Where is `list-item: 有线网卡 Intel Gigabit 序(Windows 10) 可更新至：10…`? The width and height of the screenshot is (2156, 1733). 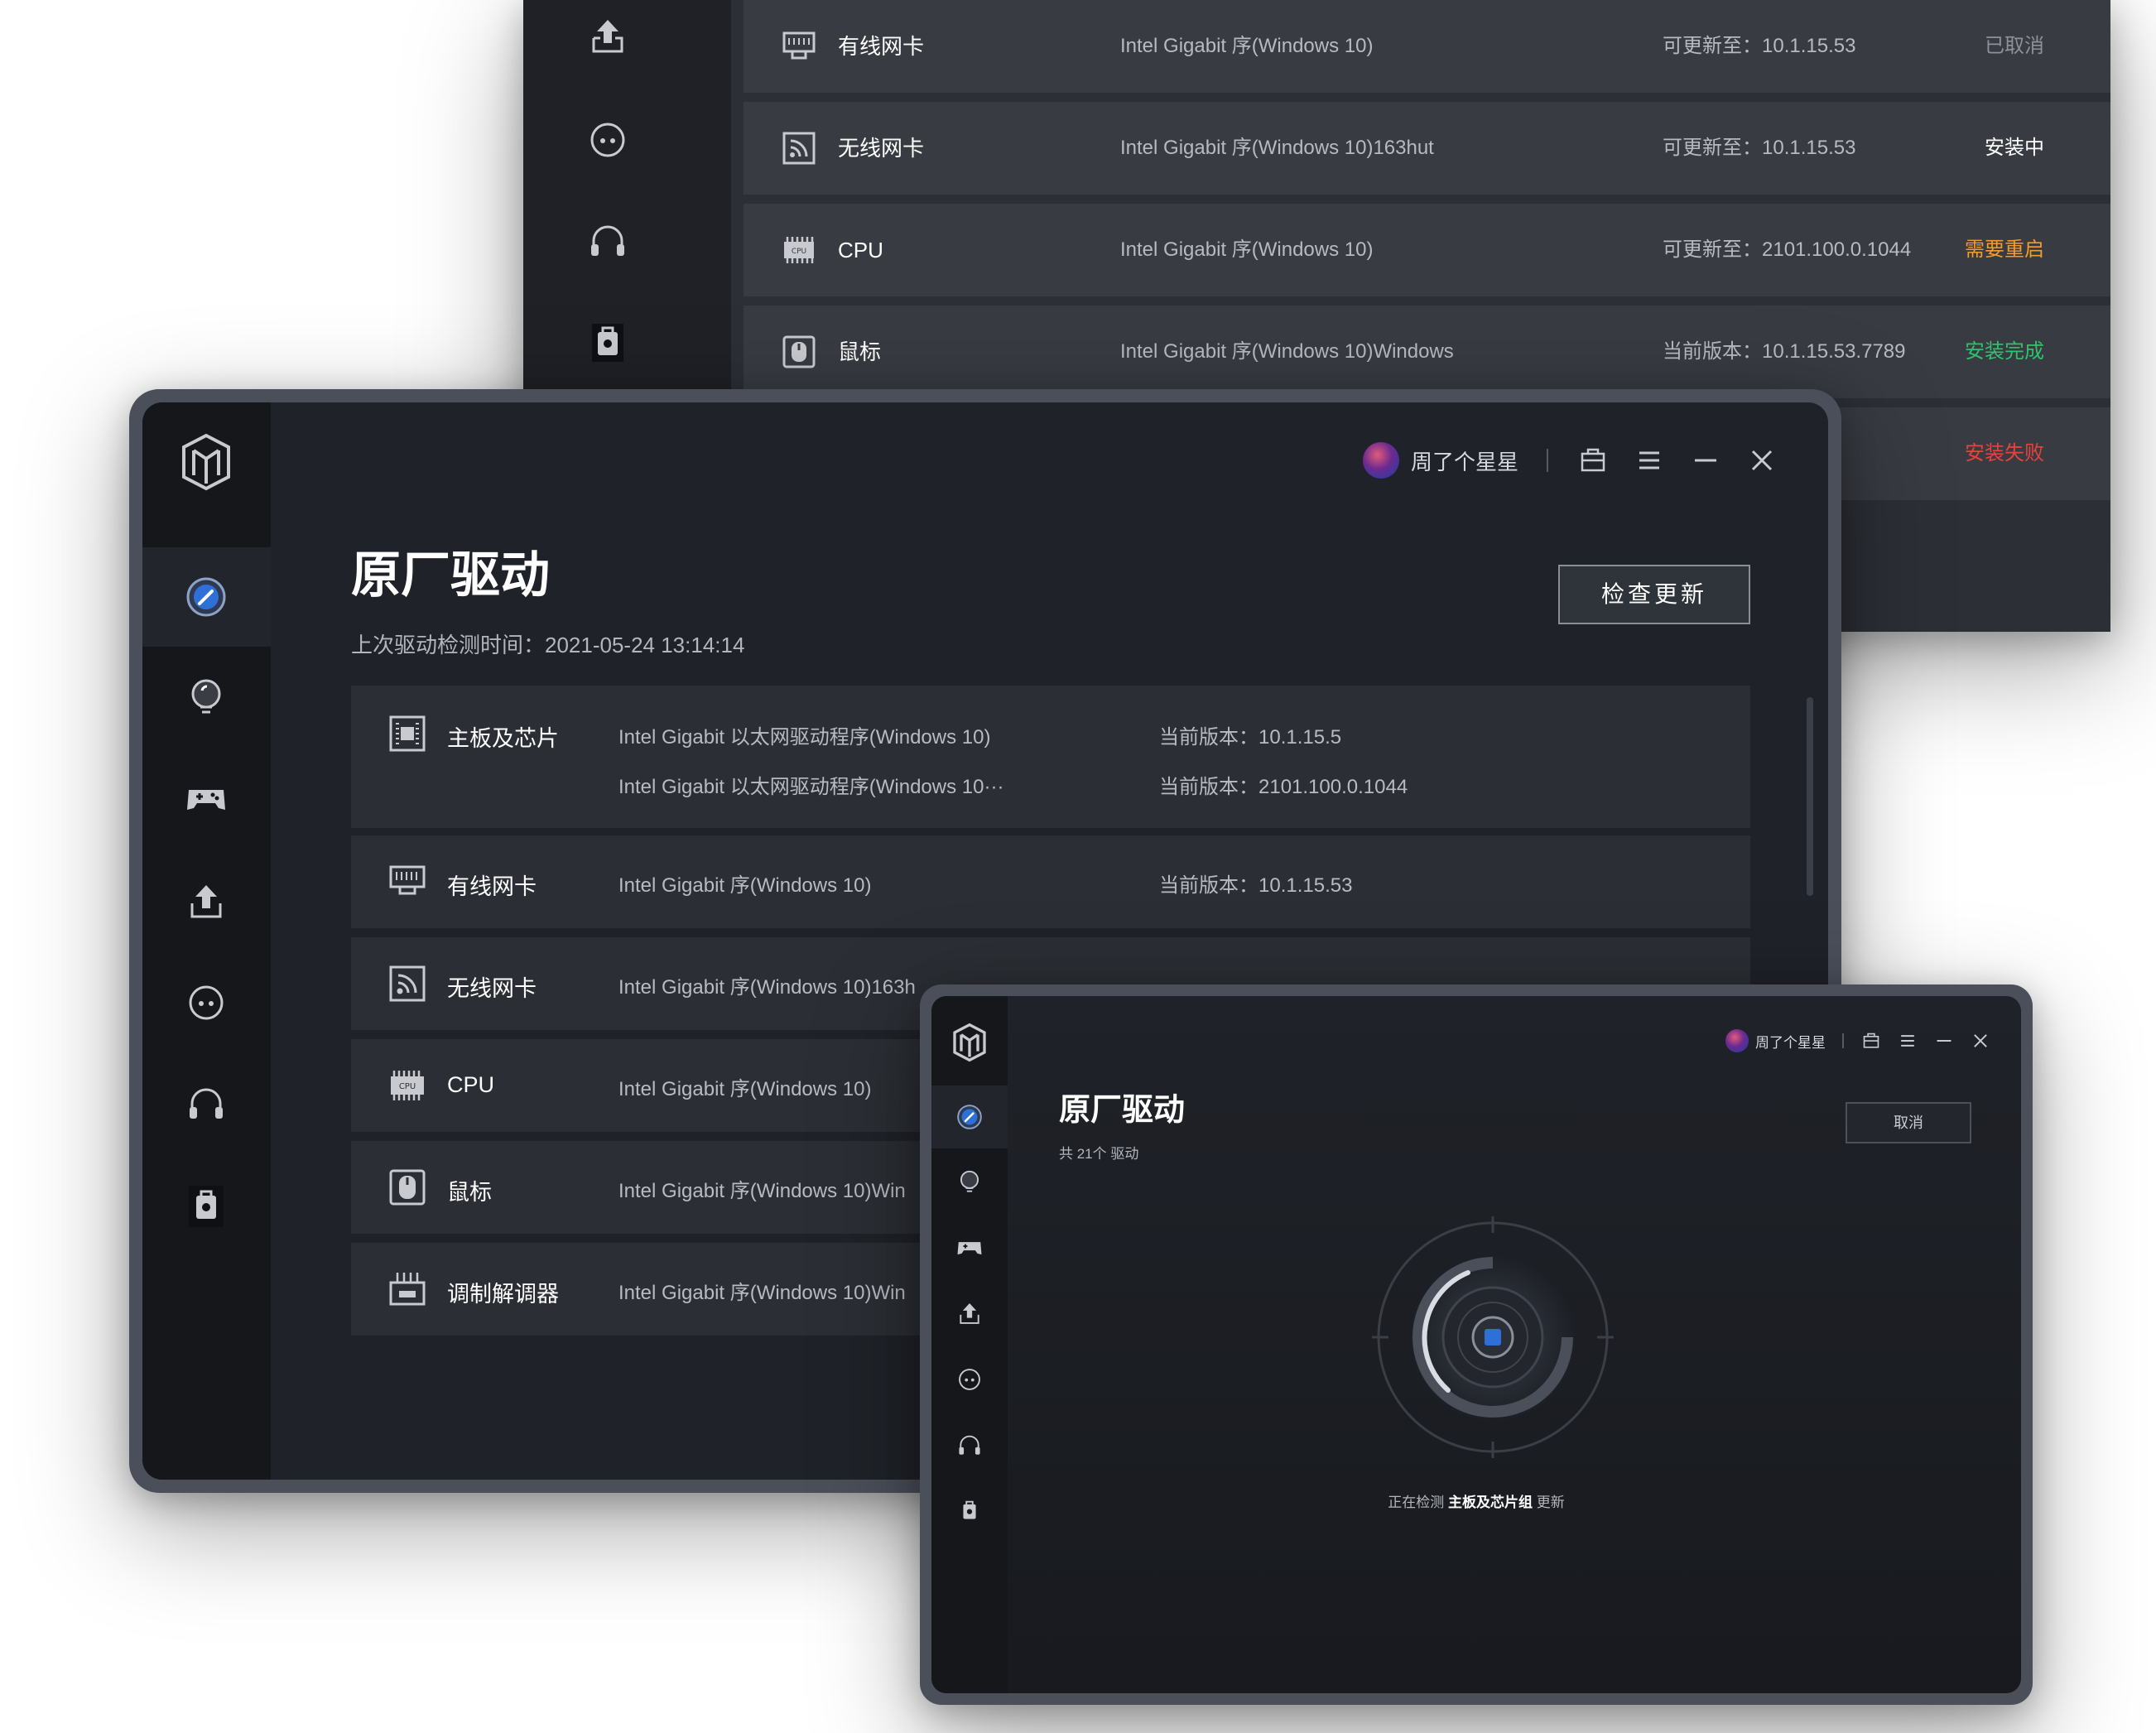
list-item: 有线网卡 Intel Gigabit 序(Windows 10) 可更新至：10… is located at coordinates (1427, 47).